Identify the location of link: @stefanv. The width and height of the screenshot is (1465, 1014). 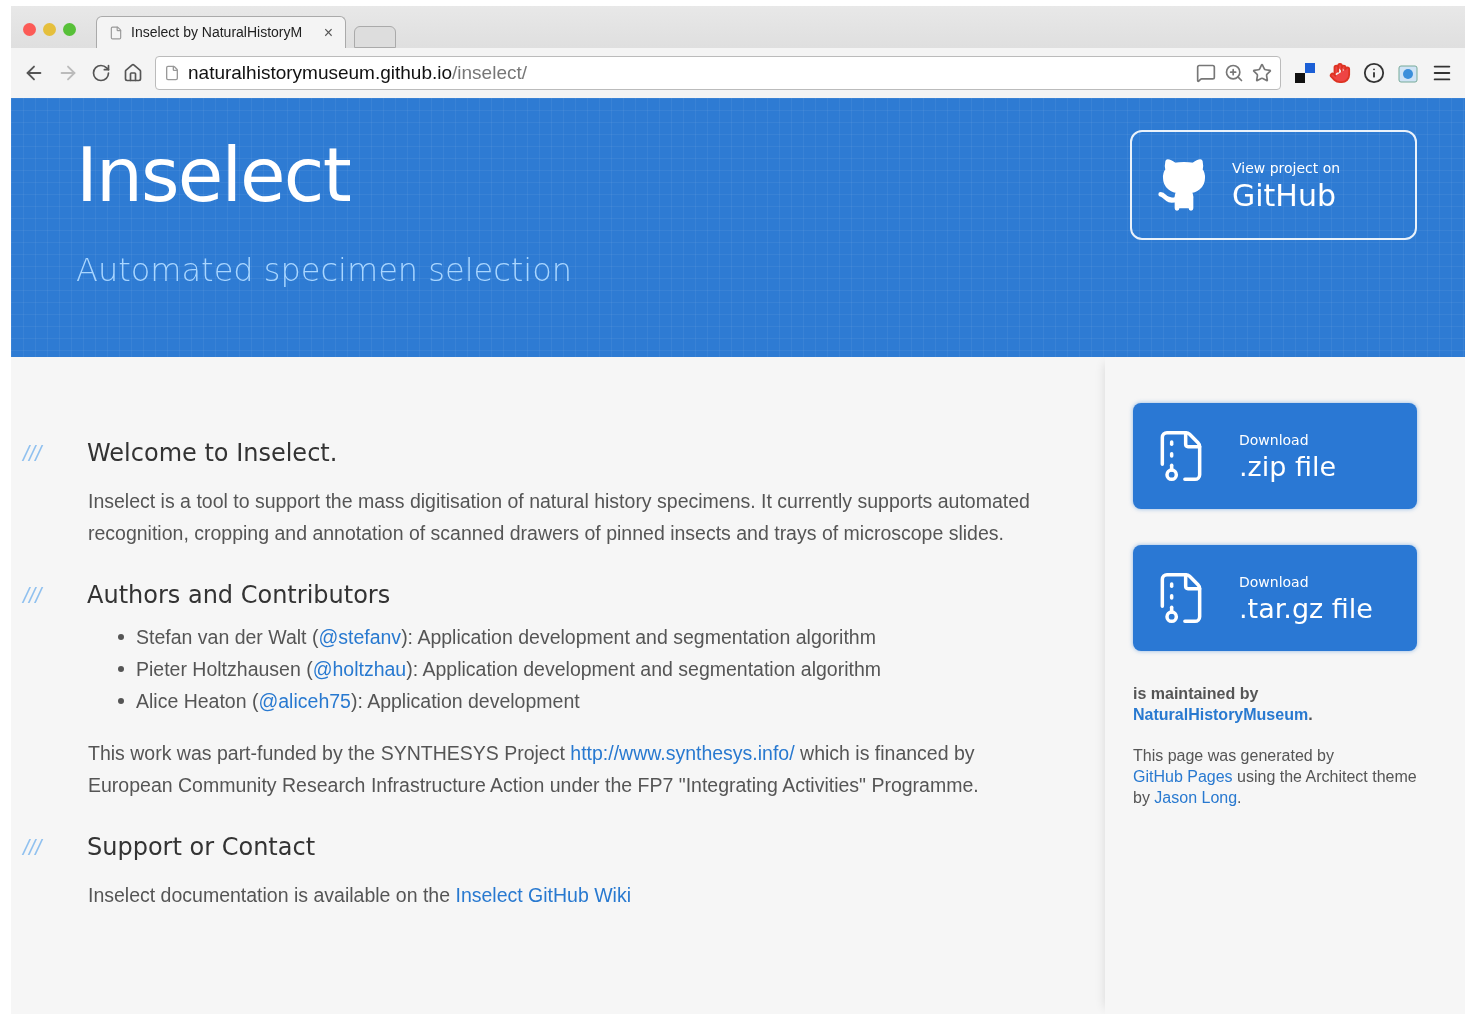
(360, 637).